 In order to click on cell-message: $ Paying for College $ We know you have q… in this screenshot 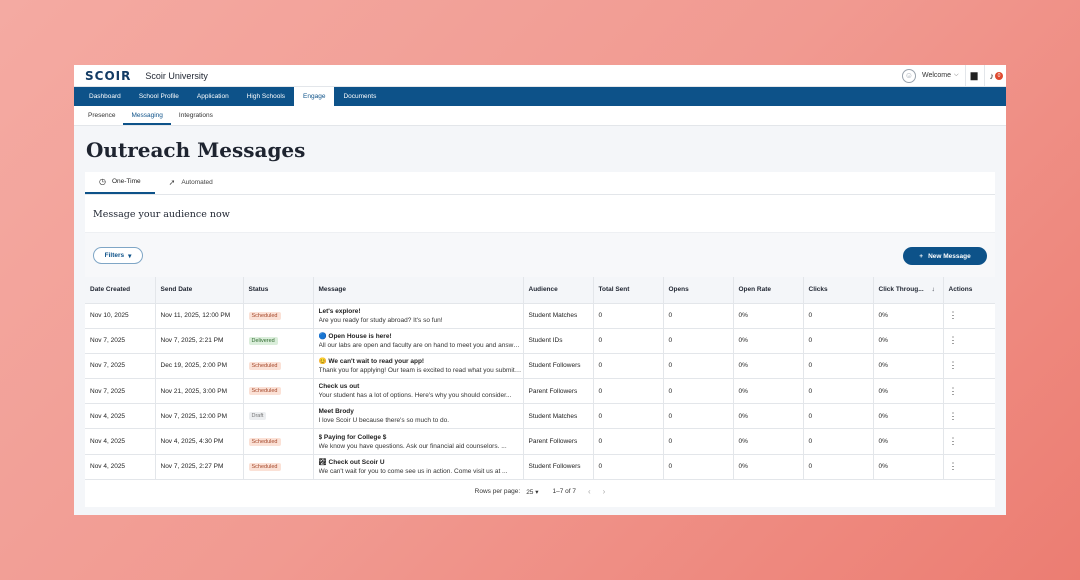, I will do `click(418, 441)`.